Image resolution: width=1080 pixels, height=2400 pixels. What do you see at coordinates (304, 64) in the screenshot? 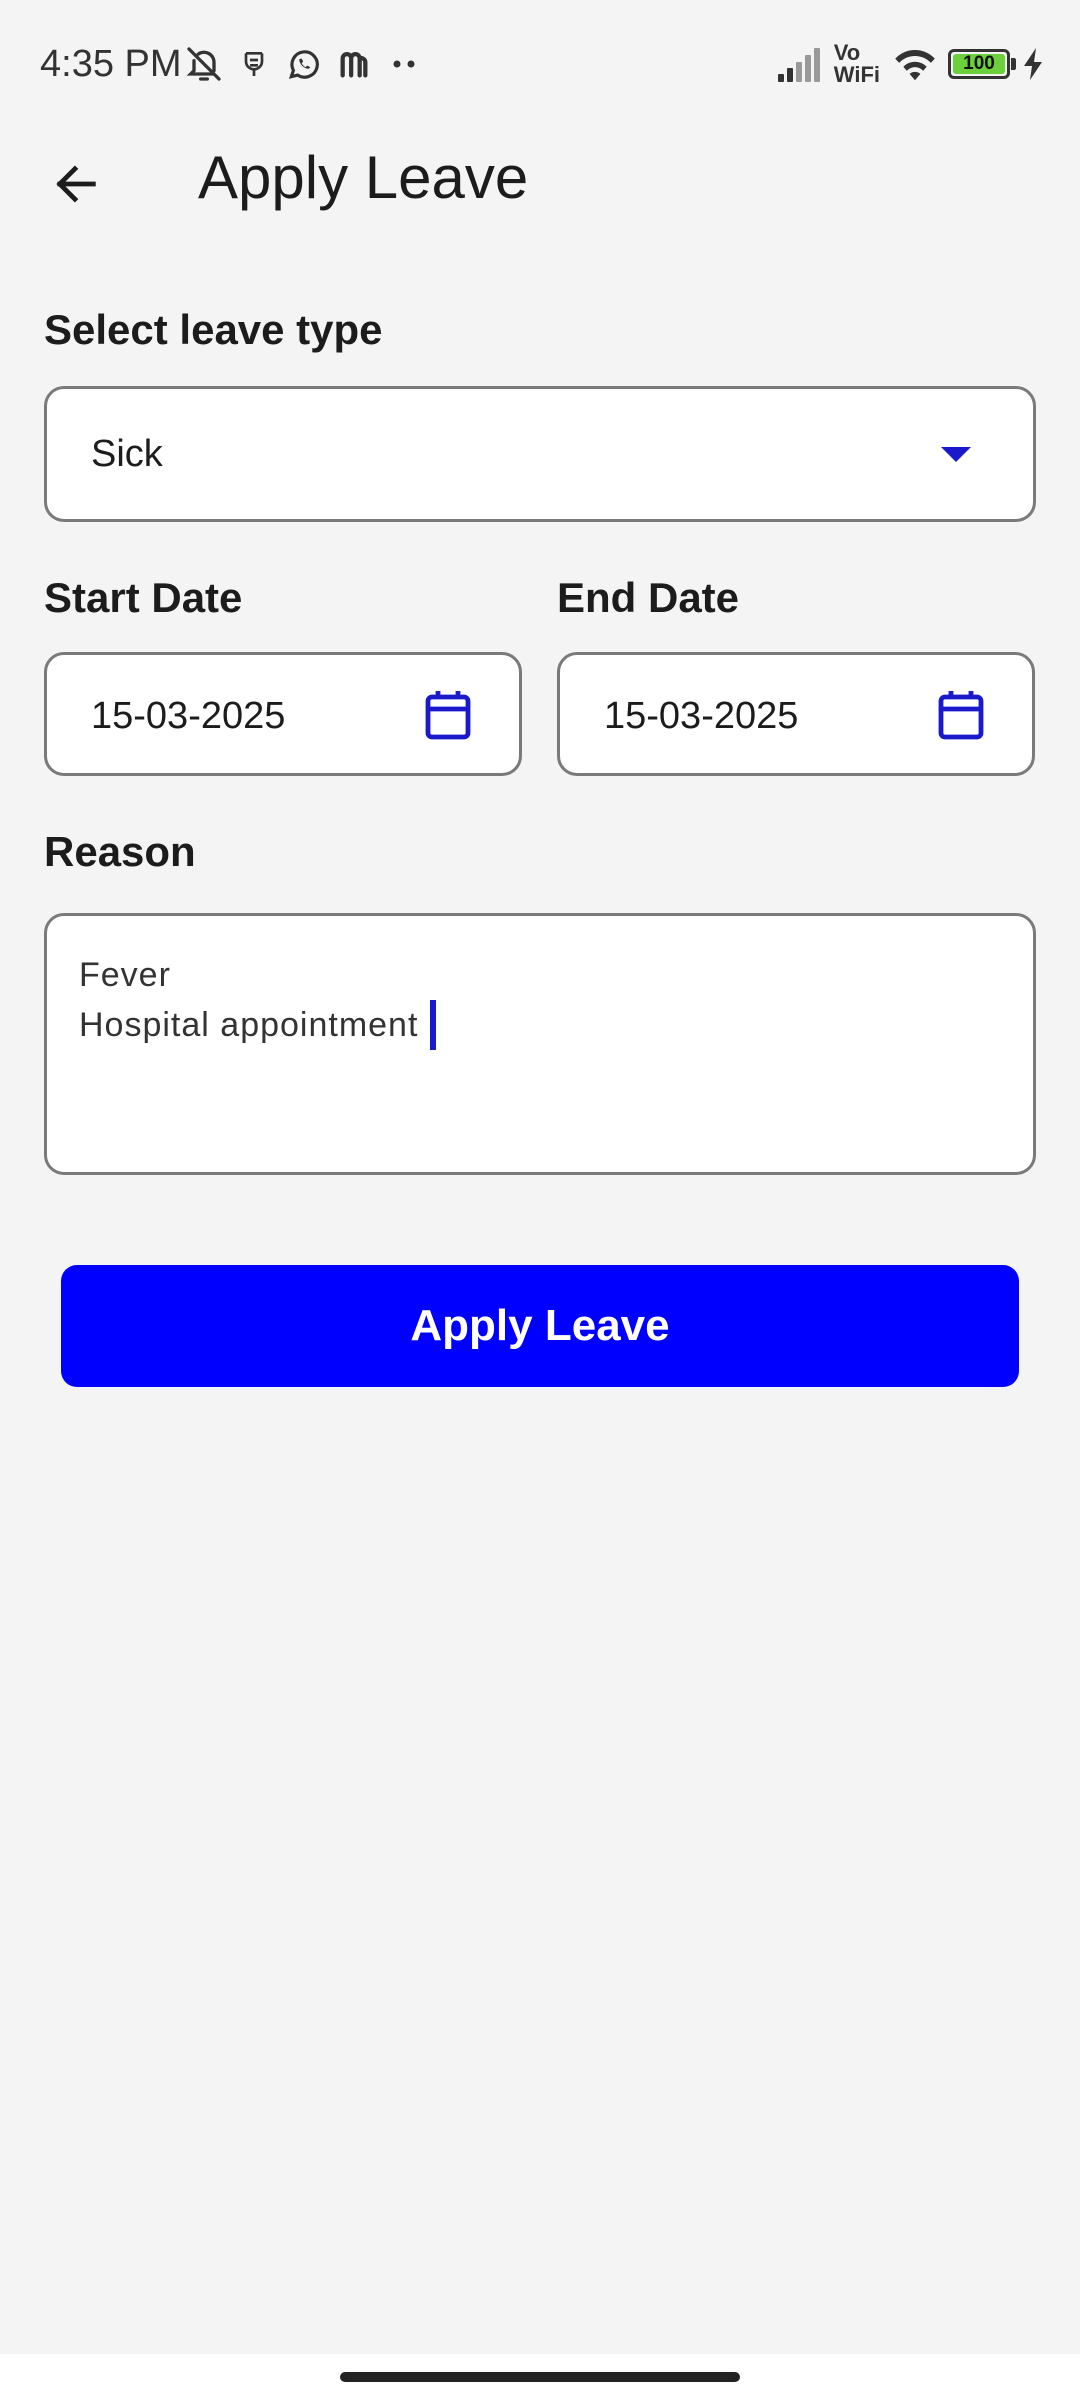
I see `whatsapp-icon` at bounding box center [304, 64].